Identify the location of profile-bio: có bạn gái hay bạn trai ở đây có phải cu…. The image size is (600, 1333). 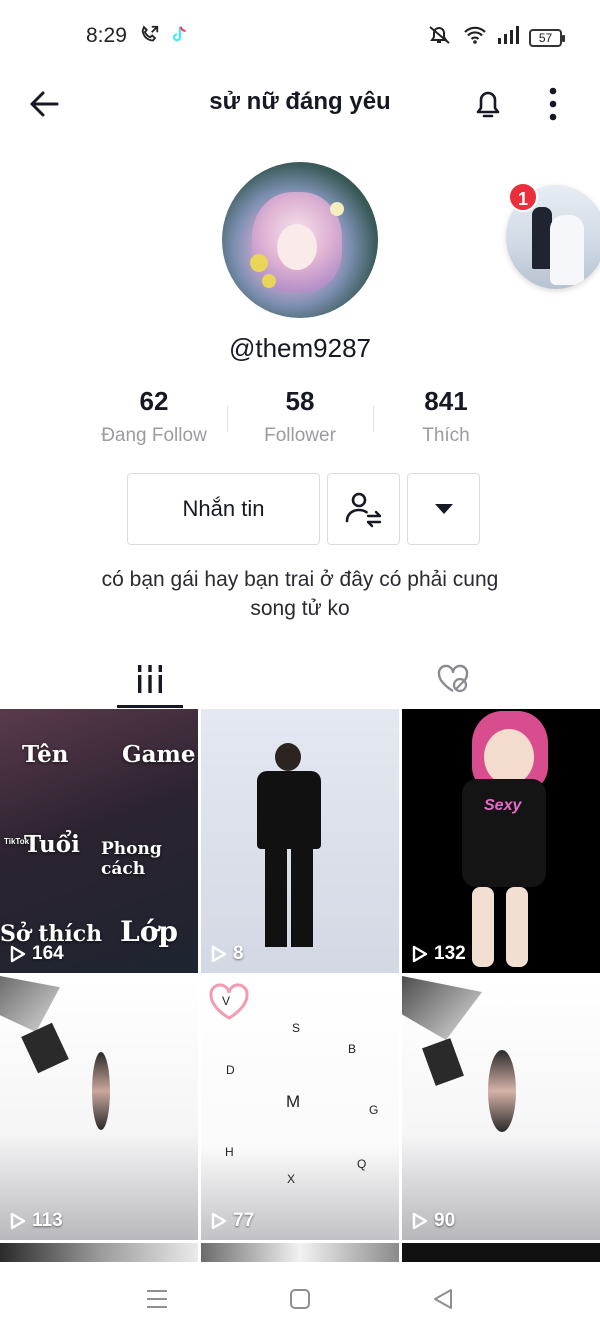
(300, 594).